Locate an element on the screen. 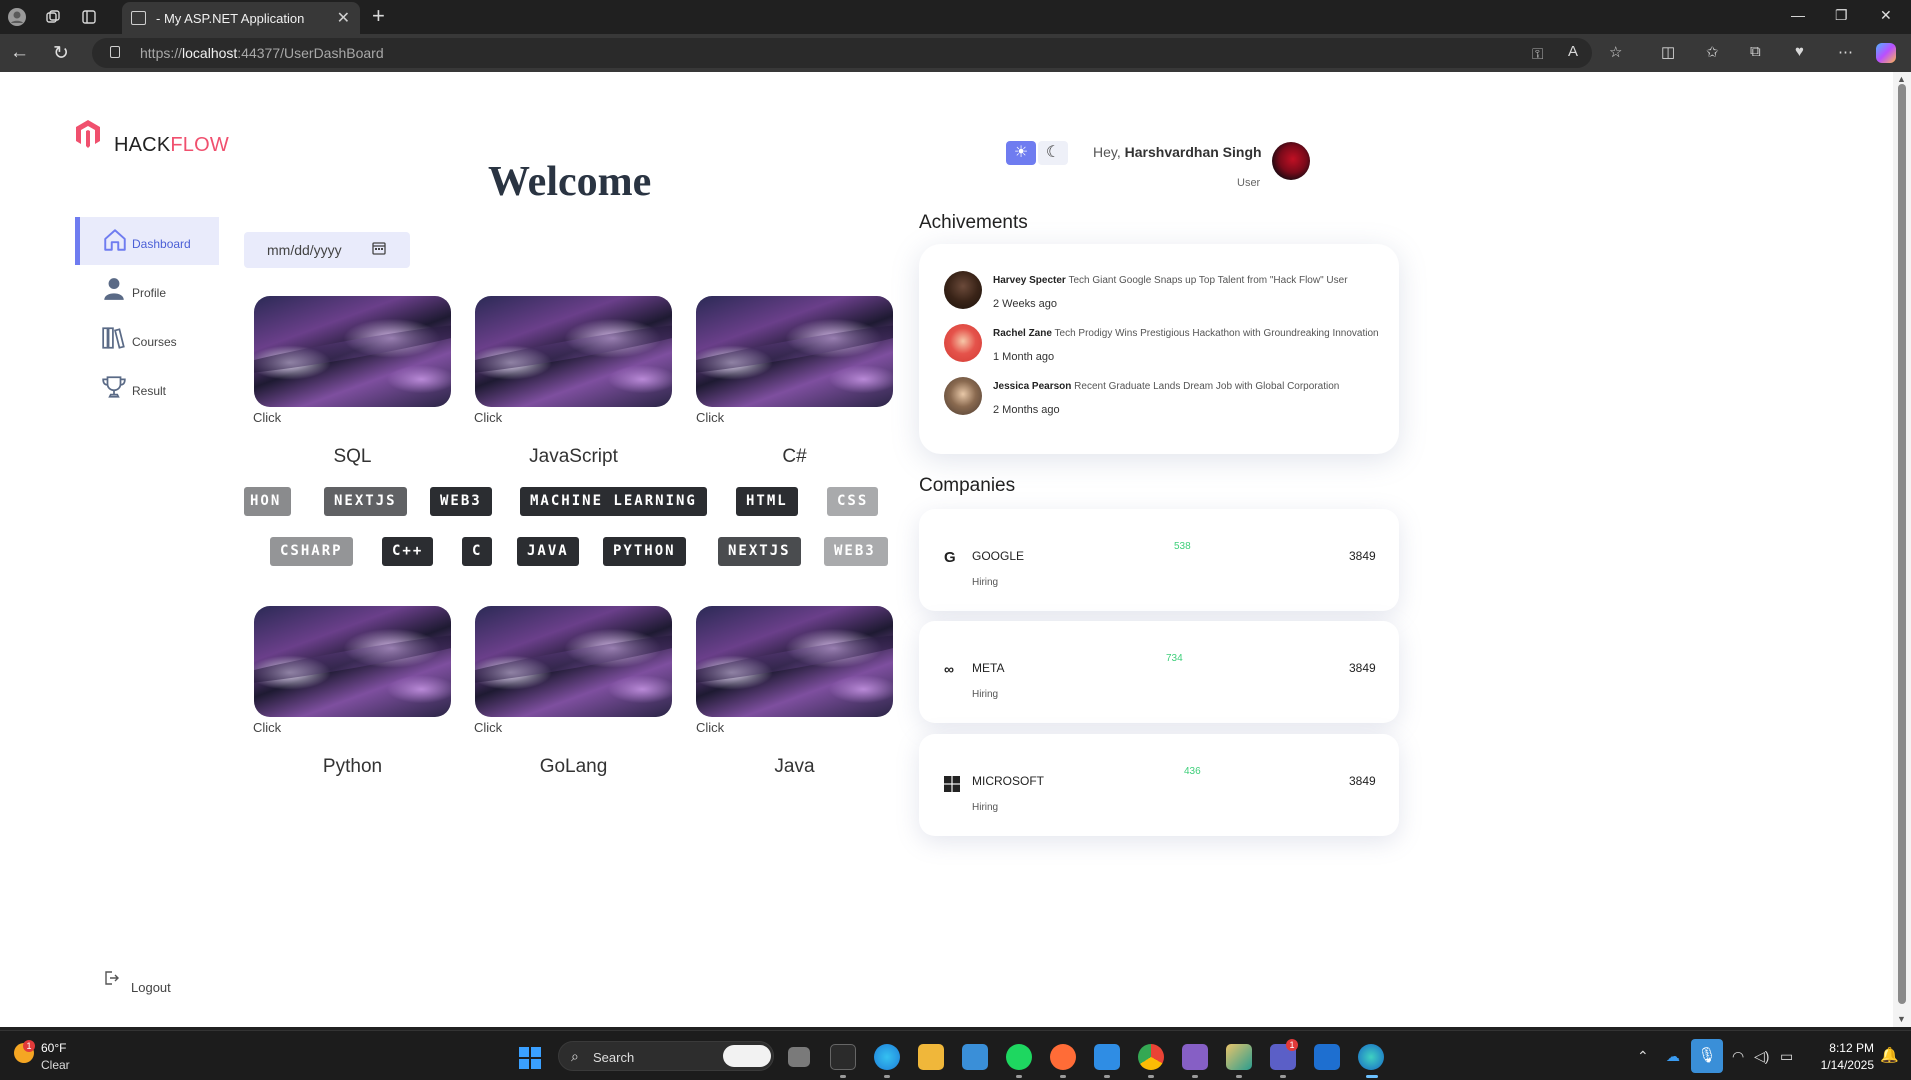 This screenshot has width=1911, height=1080. battery-icon: ▭ is located at coordinates (1786, 1056).